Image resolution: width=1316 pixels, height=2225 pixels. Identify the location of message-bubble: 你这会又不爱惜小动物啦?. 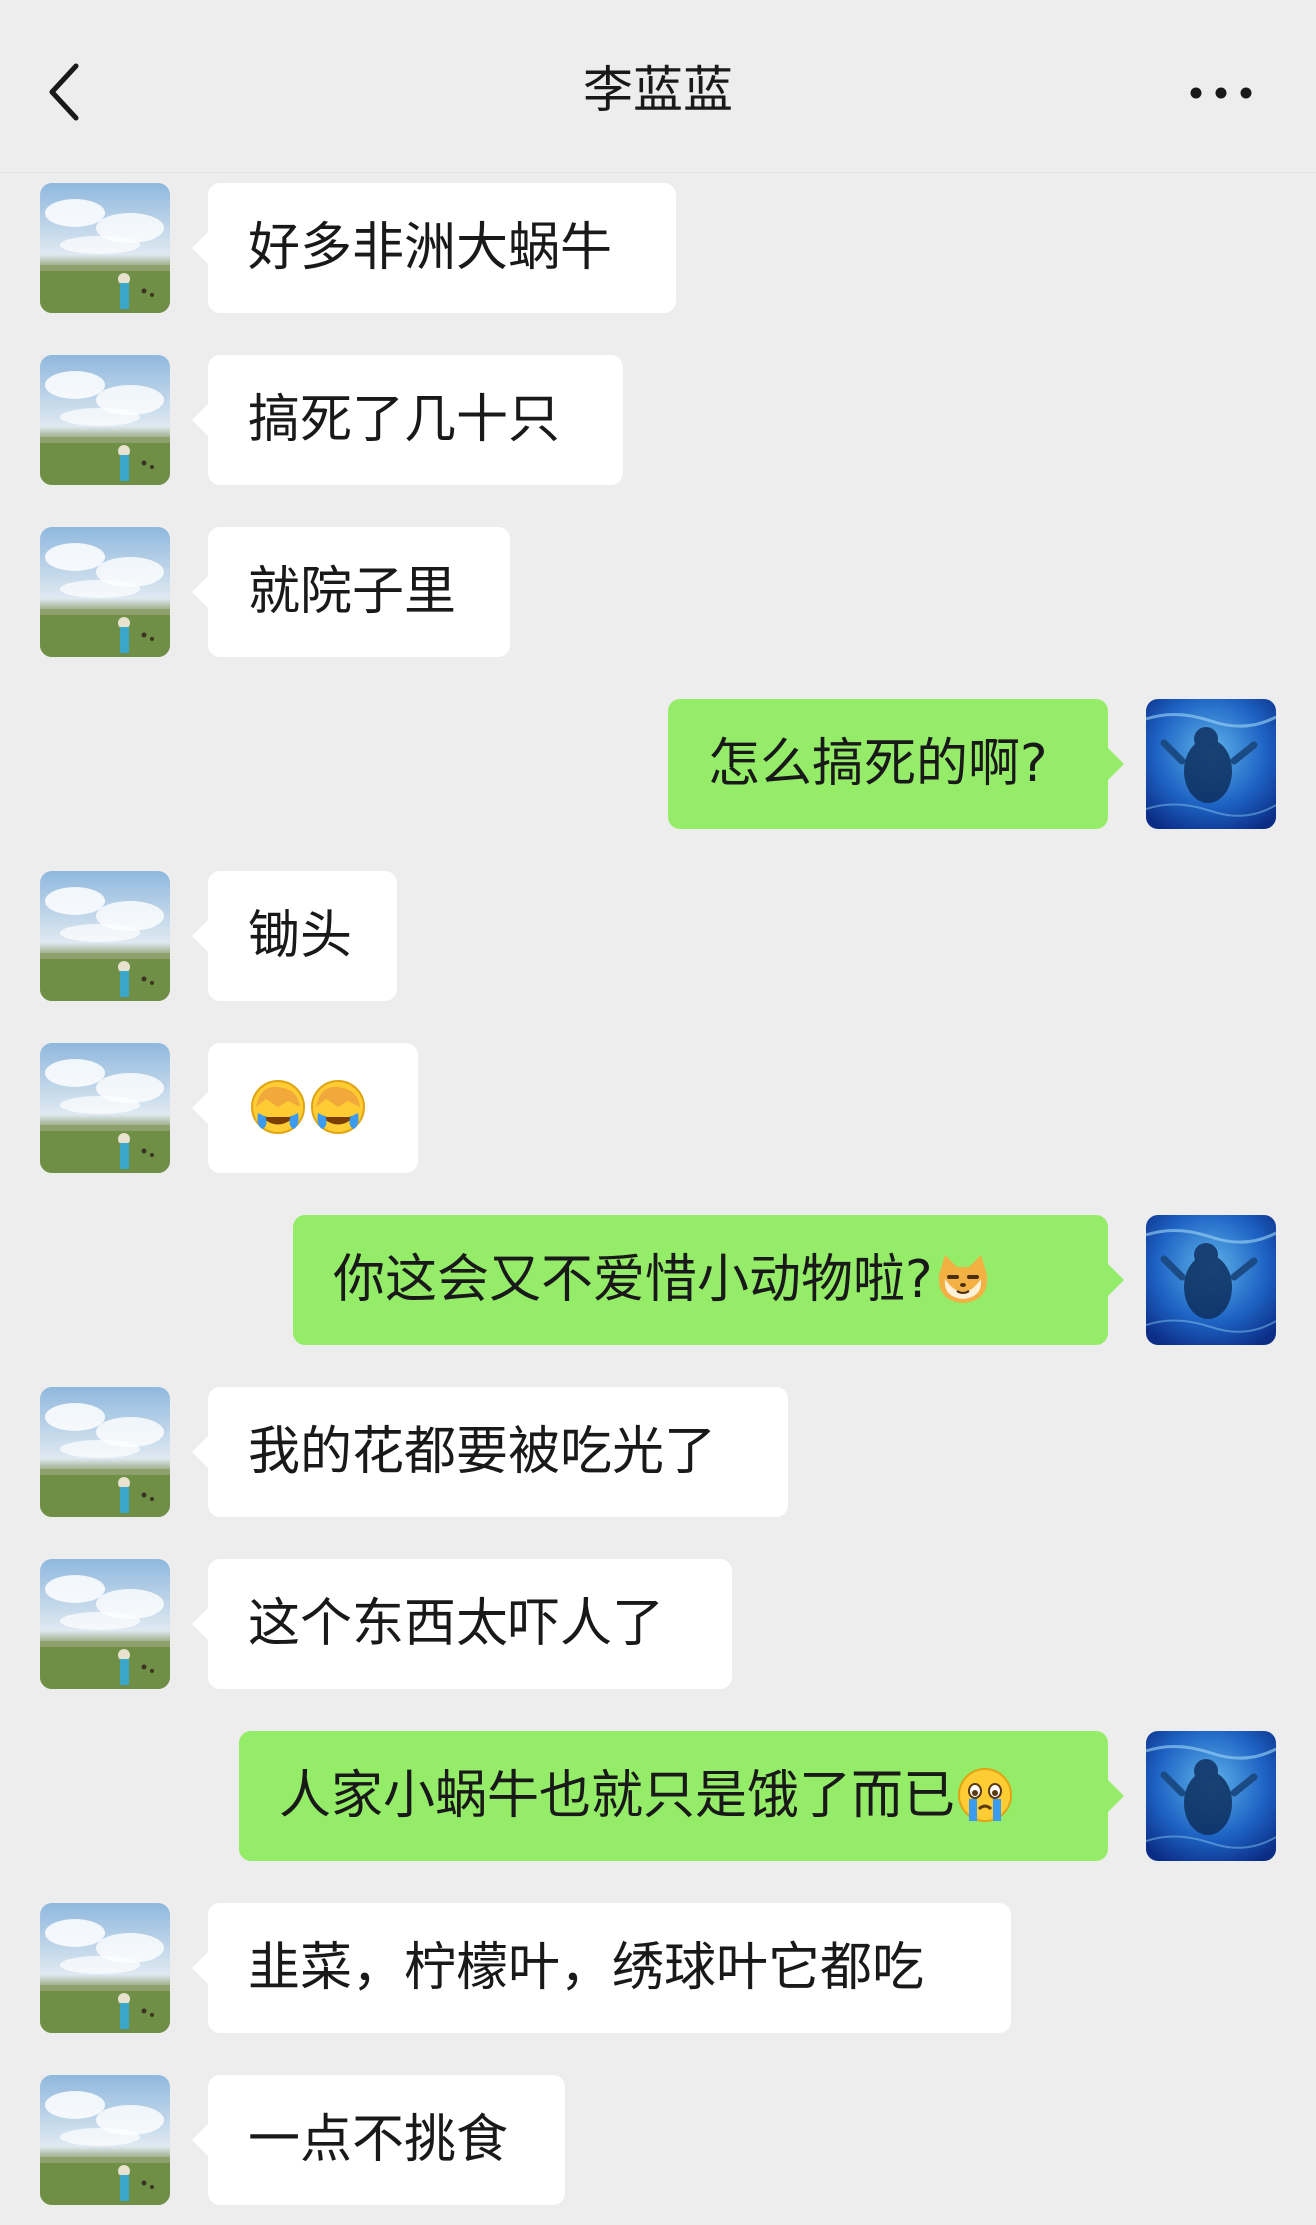
(708, 1280).